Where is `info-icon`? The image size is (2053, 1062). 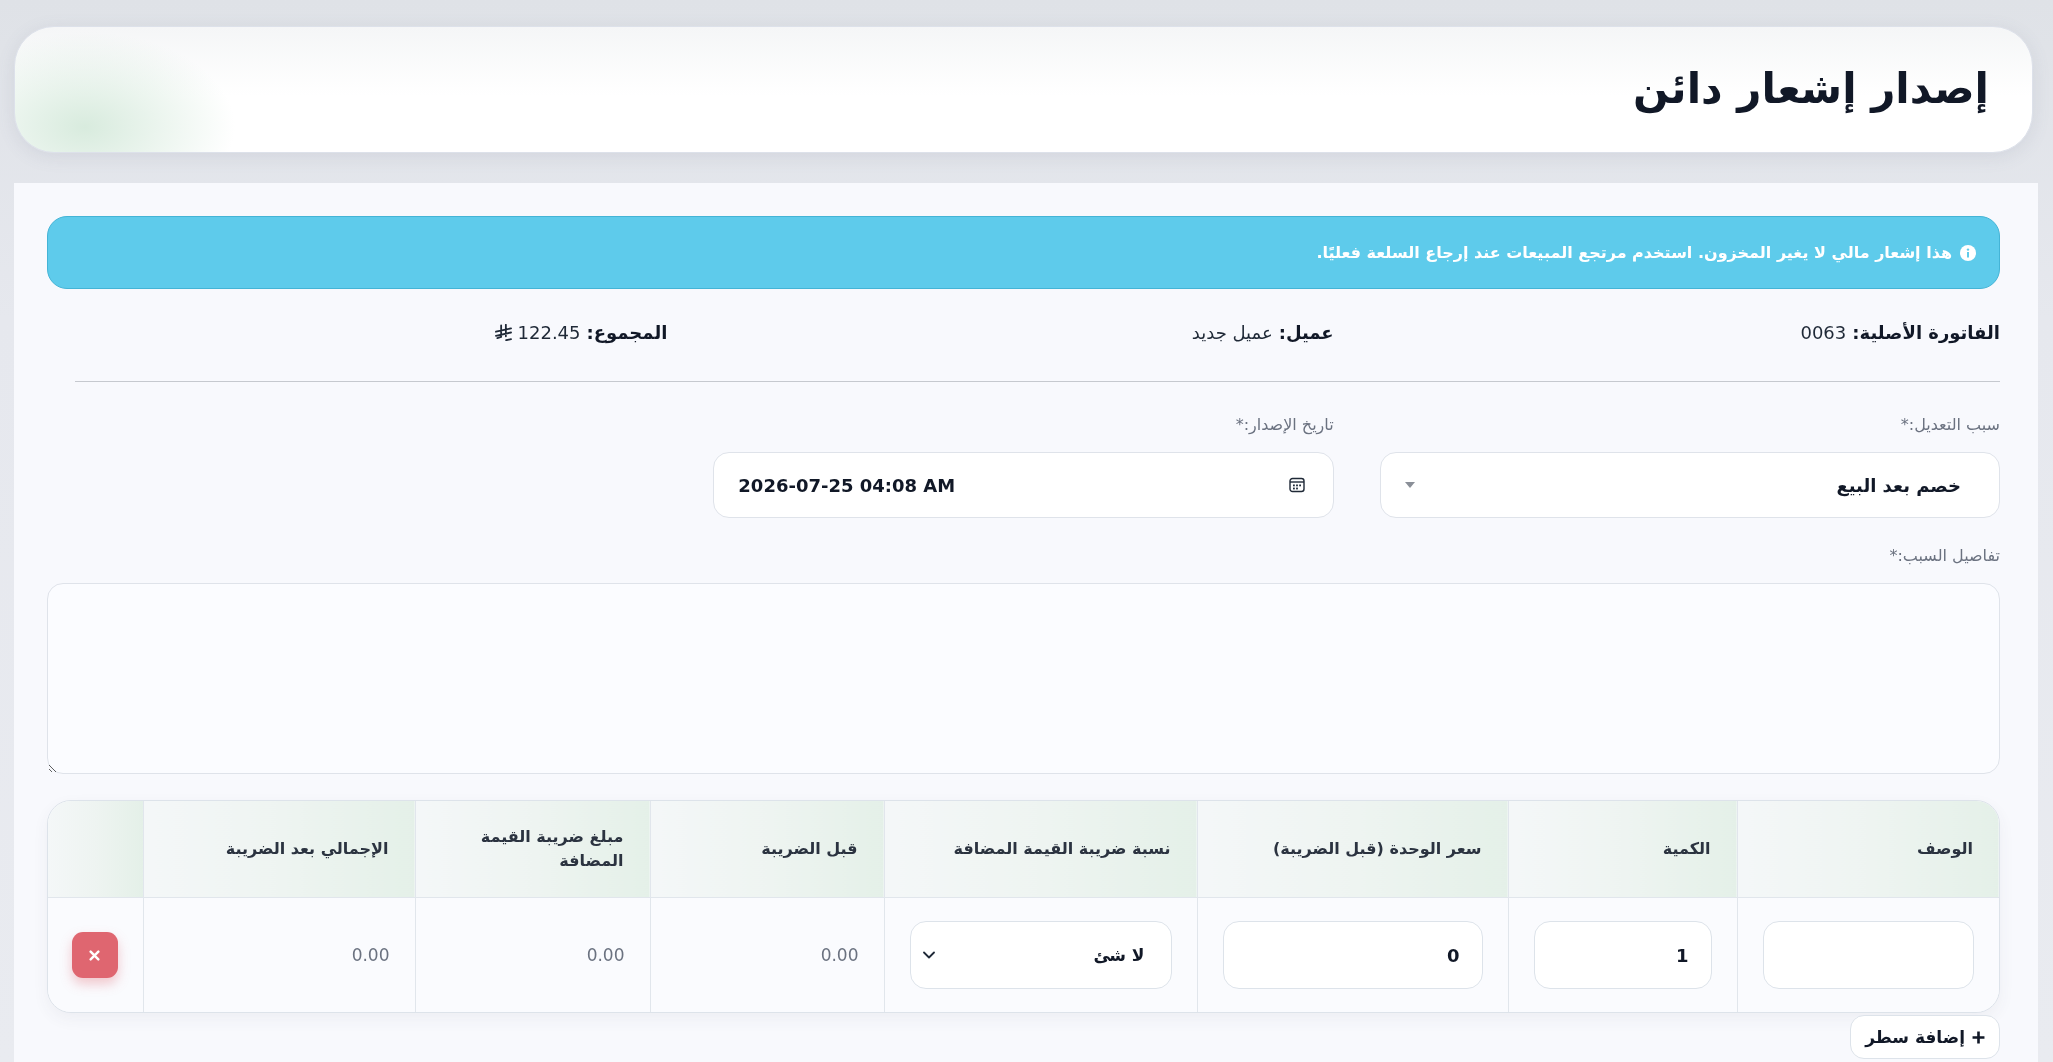
info-icon is located at coordinates (1968, 252).